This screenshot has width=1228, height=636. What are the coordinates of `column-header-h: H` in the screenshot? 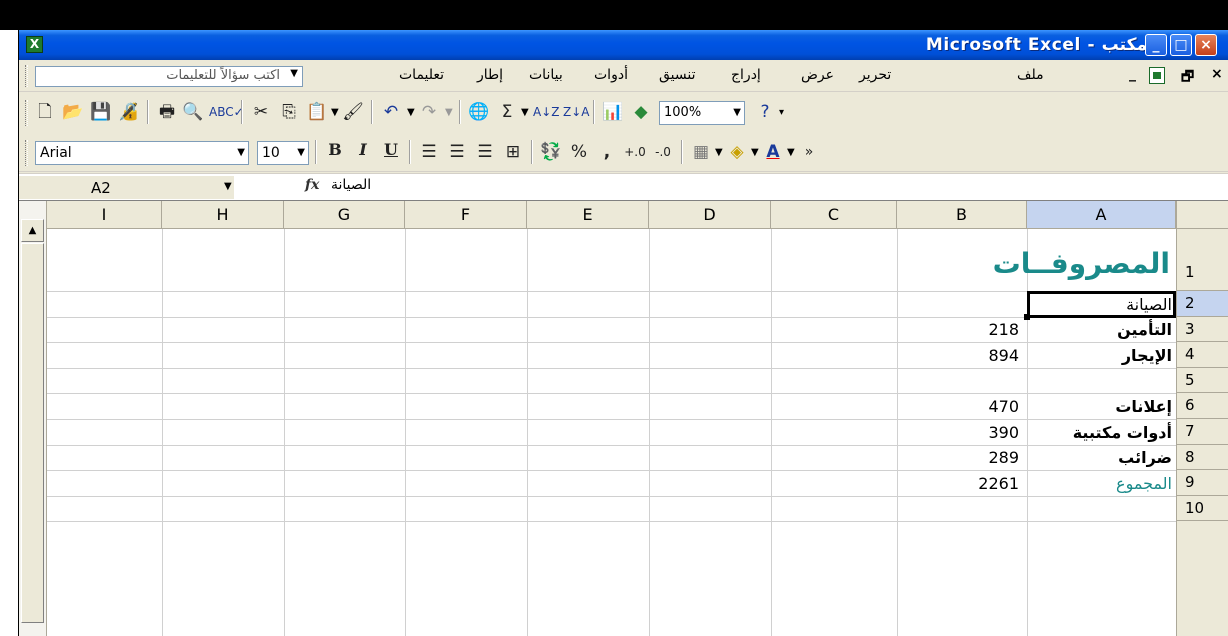 It's located at (223, 215).